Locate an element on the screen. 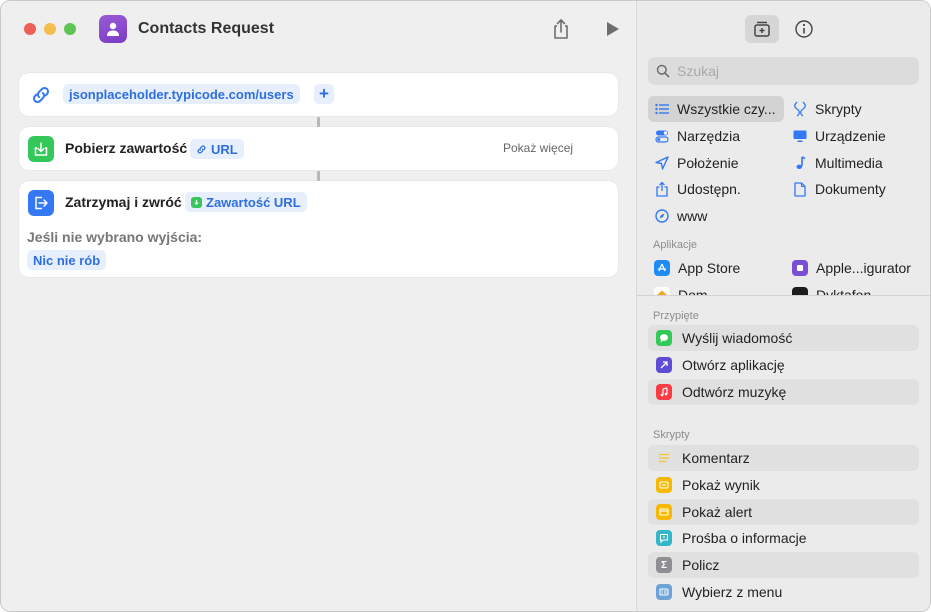 The image size is (931, 612). action-title: Zatrzymaj i zwróć is located at coordinates (123, 202).